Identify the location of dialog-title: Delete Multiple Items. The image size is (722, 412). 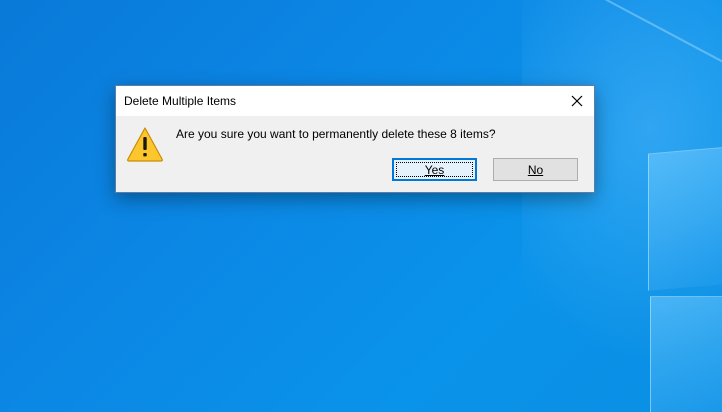
(180, 101).